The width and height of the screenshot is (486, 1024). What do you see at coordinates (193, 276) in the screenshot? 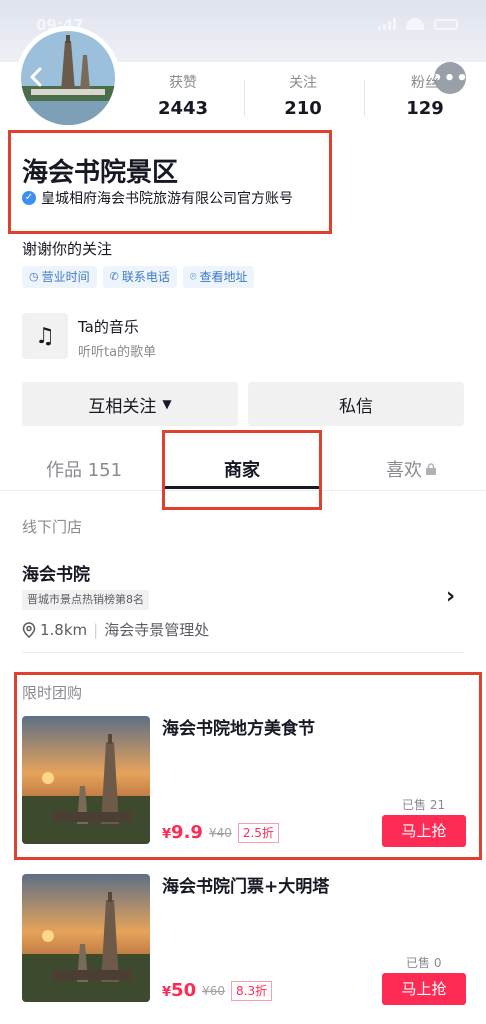
I see `location-icon: ⌾` at bounding box center [193, 276].